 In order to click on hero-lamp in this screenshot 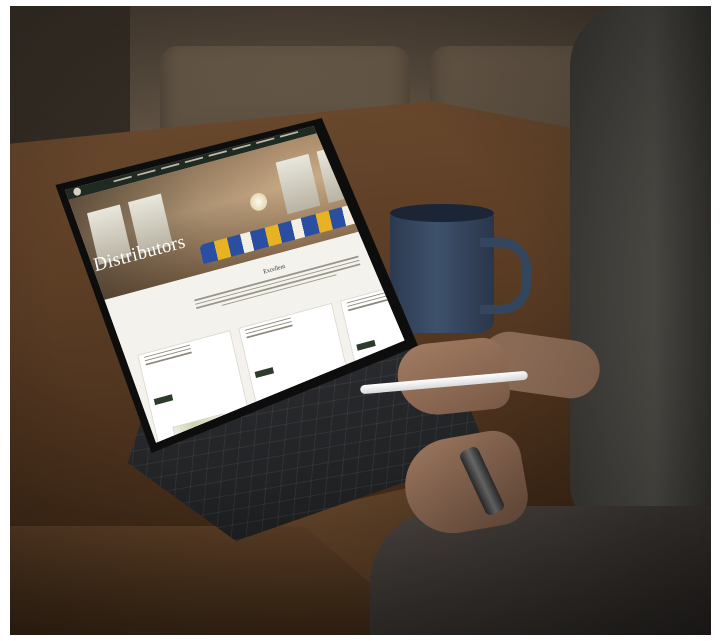, I will do `click(258, 202)`.